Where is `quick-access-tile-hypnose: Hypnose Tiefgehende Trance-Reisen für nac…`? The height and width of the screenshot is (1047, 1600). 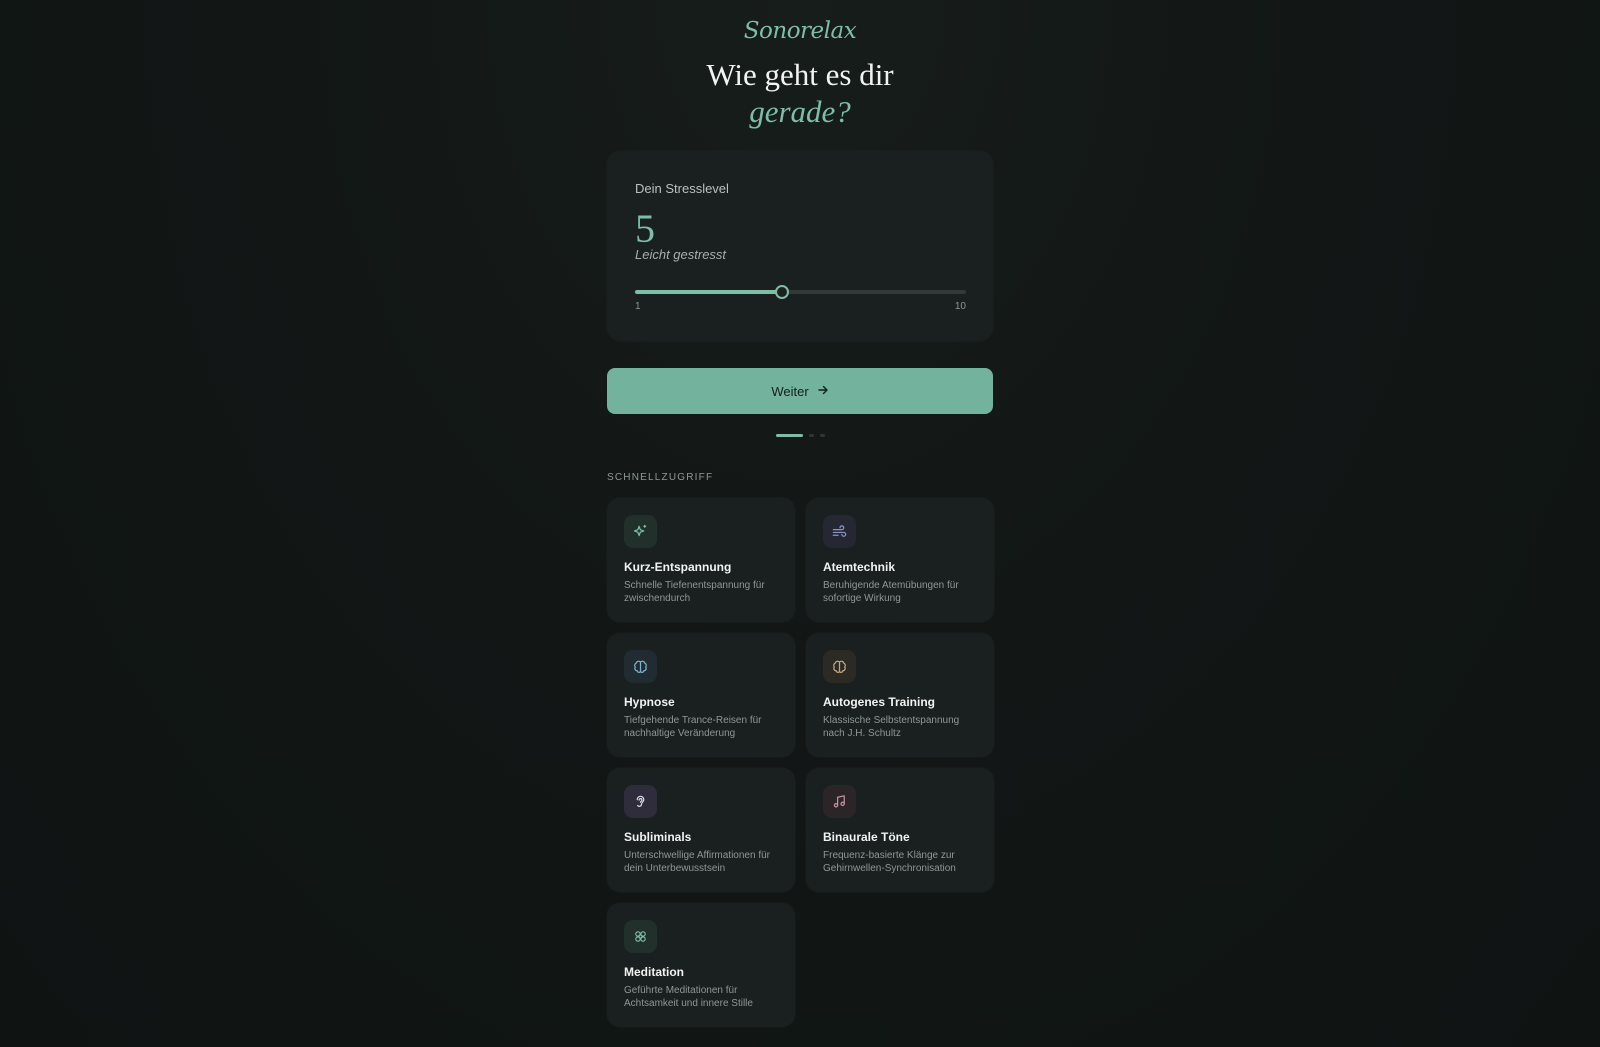
quick-access-tile-hypnose: Hypnose Tiefgehende Trance-Reisen für nac… is located at coordinates (701, 695).